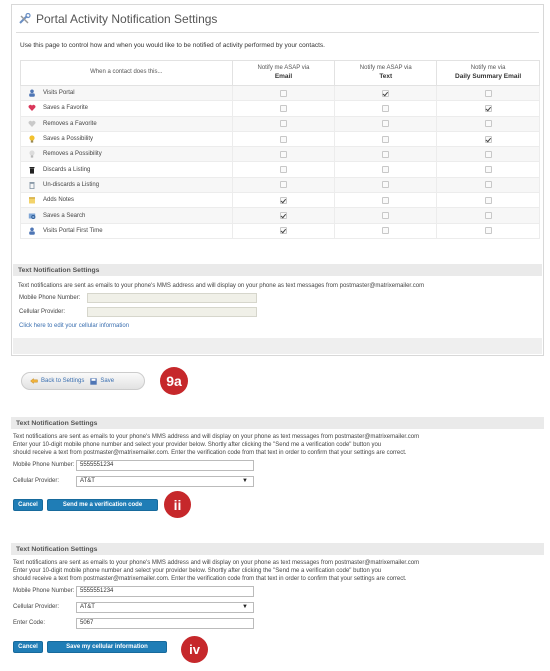 This screenshot has width=550, height=671. What do you see at coordinates (71, 184) in the screenshot?
I see `activity-label: Un-discards a Listing` at bounding box center [71, 184].